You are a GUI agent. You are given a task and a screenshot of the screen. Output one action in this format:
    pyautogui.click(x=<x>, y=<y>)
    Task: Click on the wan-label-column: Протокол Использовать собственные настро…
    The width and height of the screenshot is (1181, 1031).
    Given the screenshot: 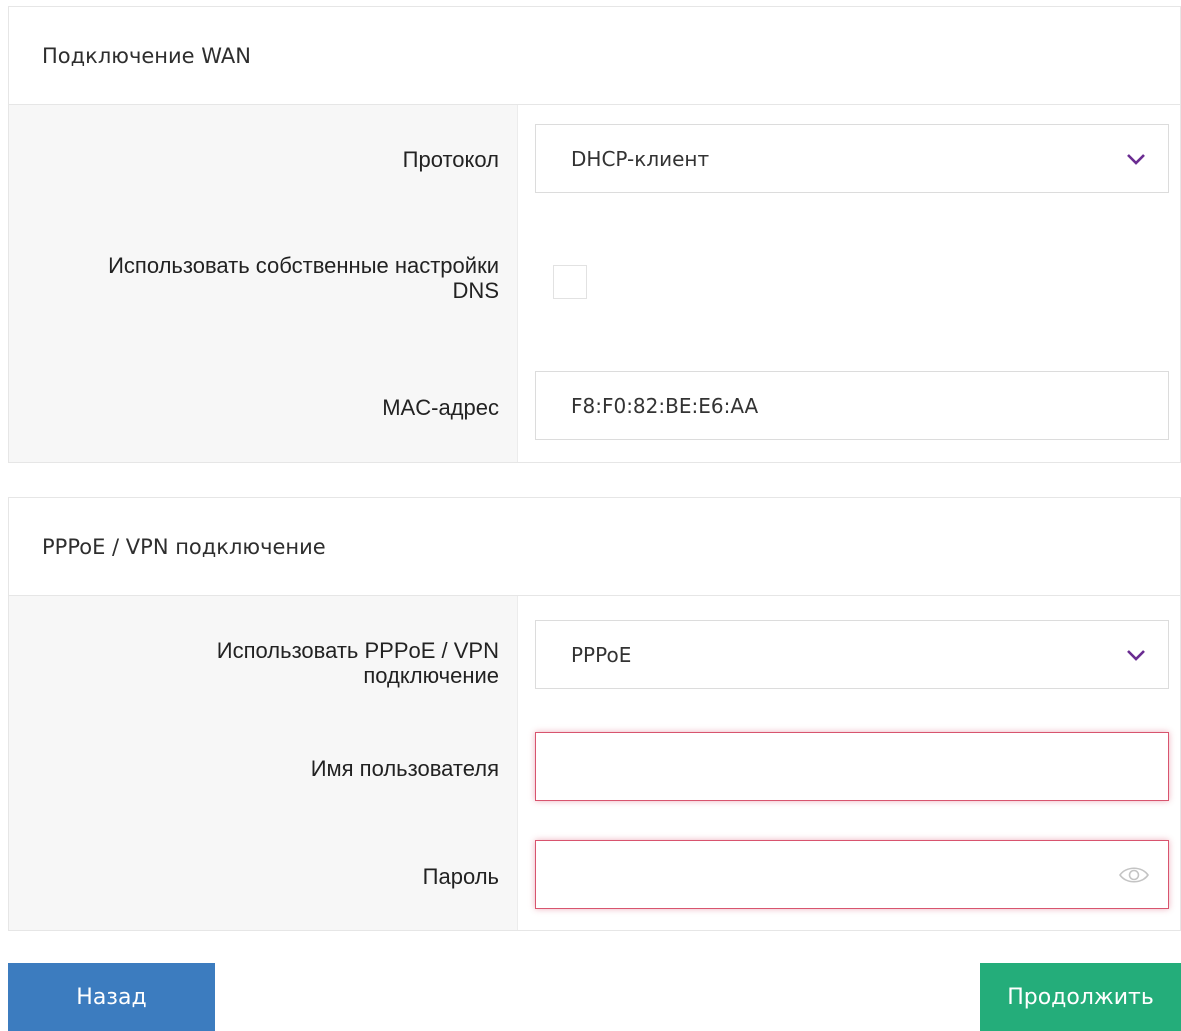 What is the action you would take?
    pyautogui.click(x=263, y=283)
    